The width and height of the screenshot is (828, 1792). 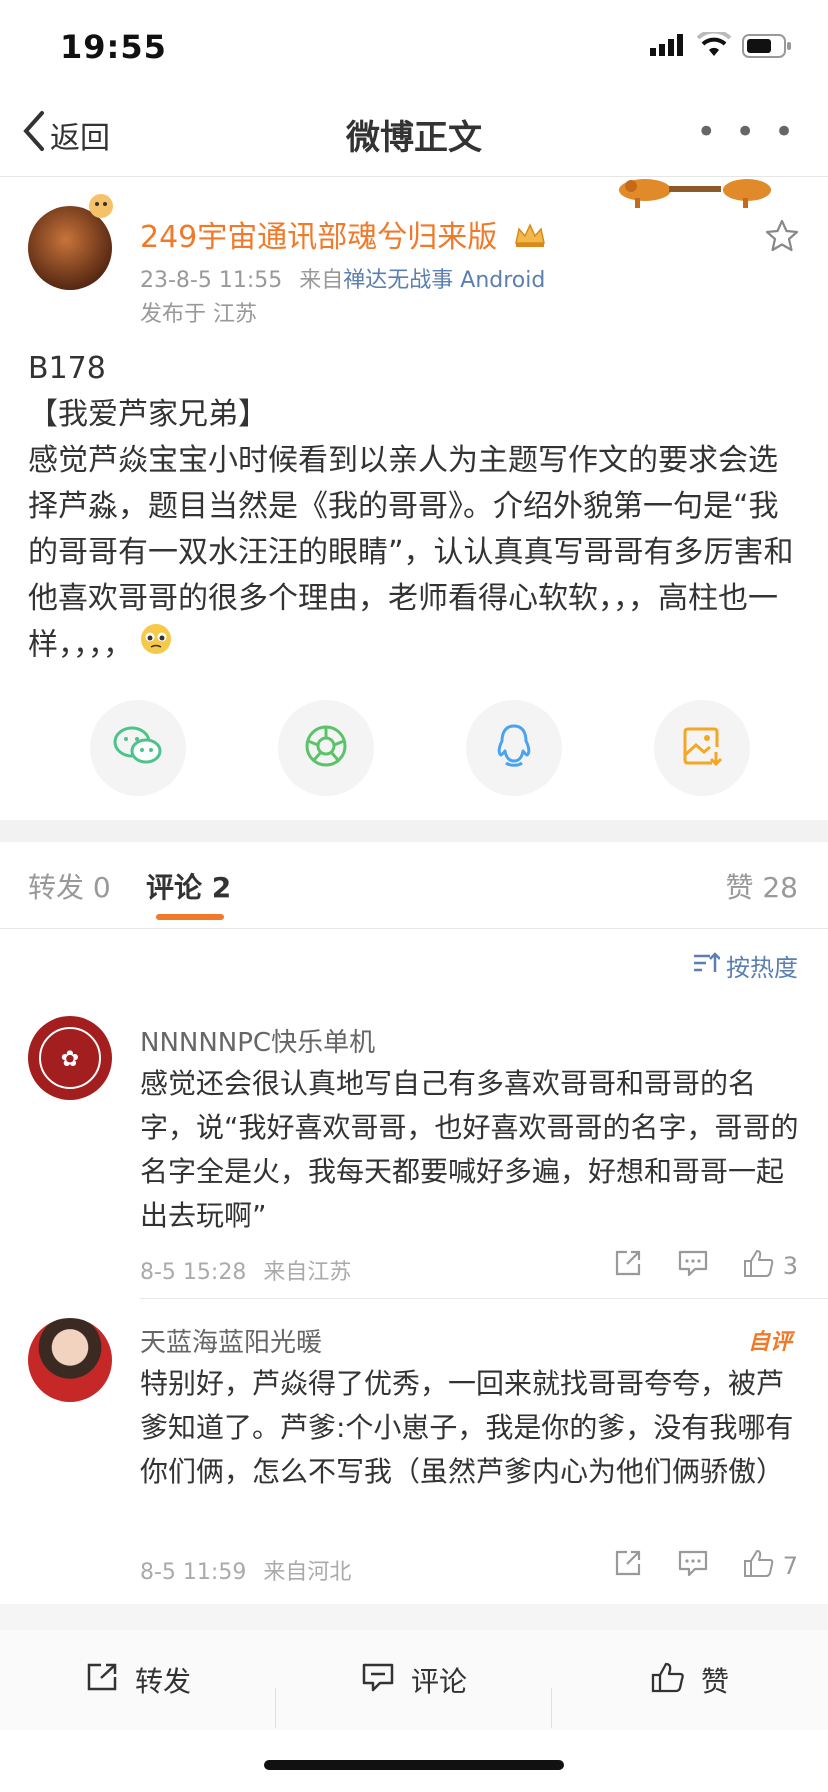 I want to click on share-wechat-button, so click(x=138, y=748).